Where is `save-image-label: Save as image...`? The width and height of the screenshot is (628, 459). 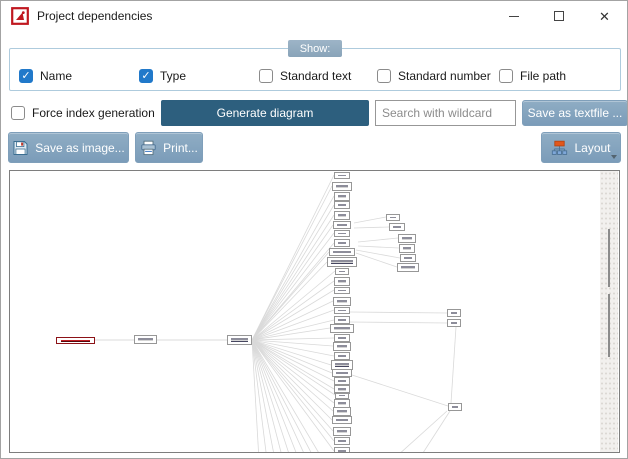 save-image-label: Save as image... is located at coordinates (80, 147).